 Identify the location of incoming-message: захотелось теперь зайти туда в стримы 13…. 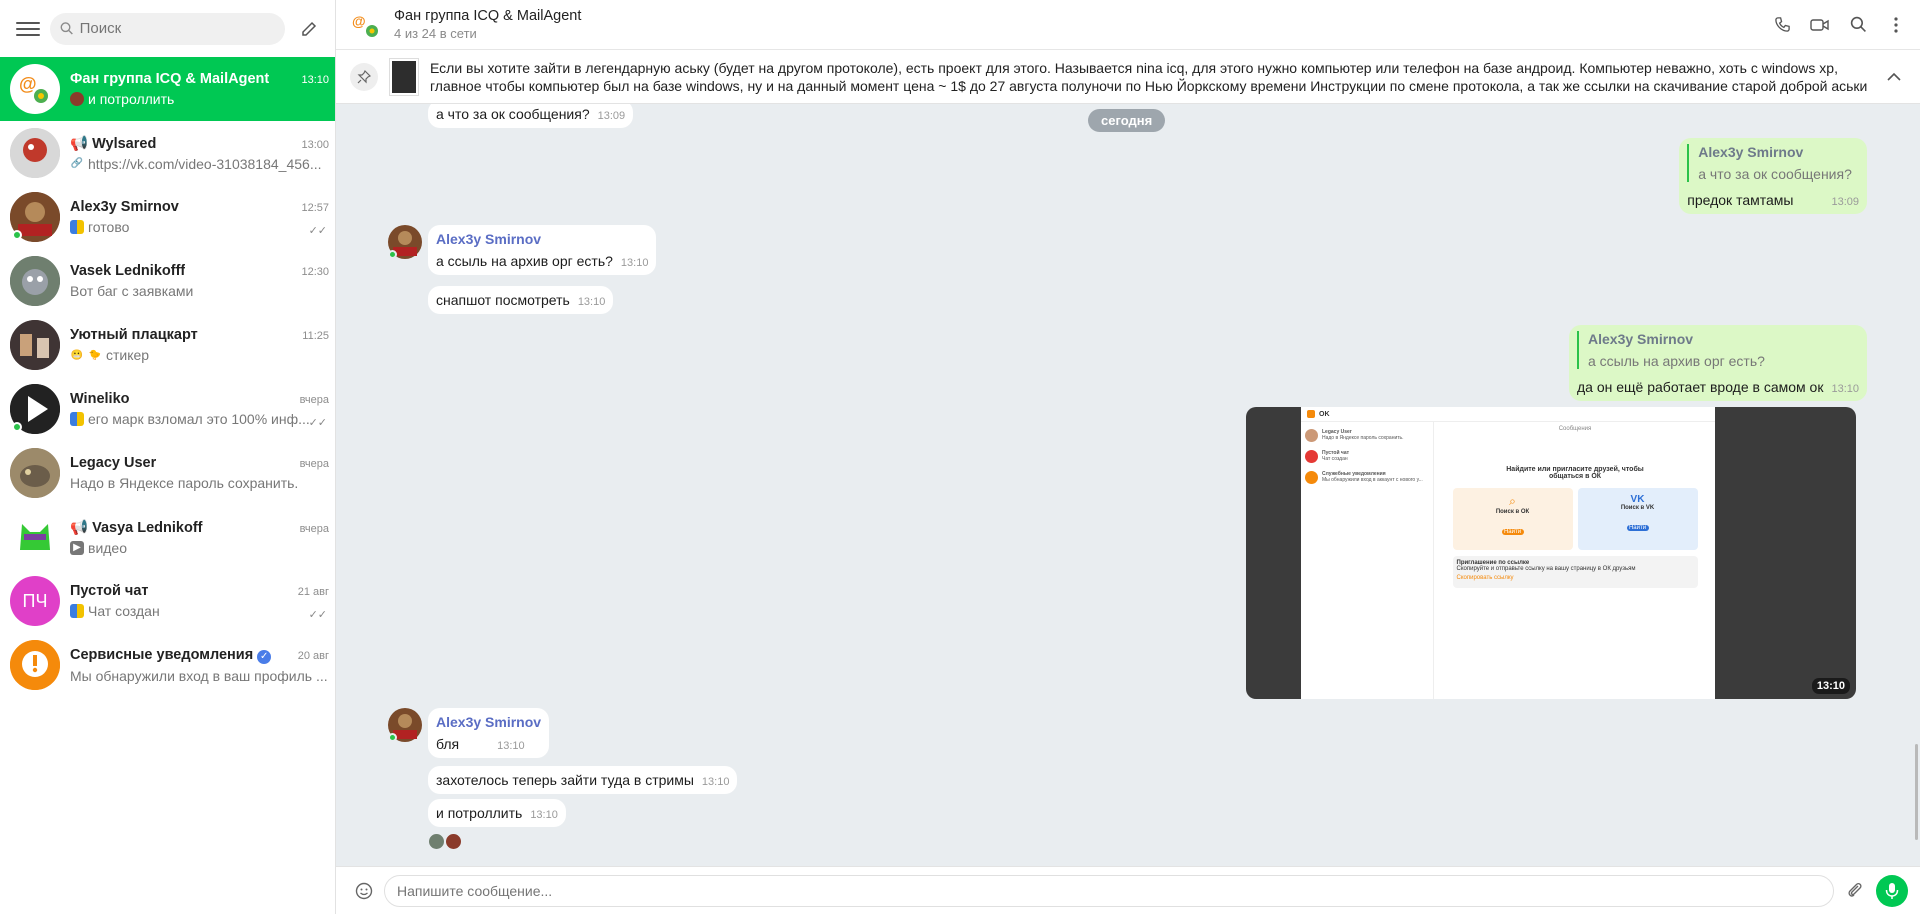
(583, 780).